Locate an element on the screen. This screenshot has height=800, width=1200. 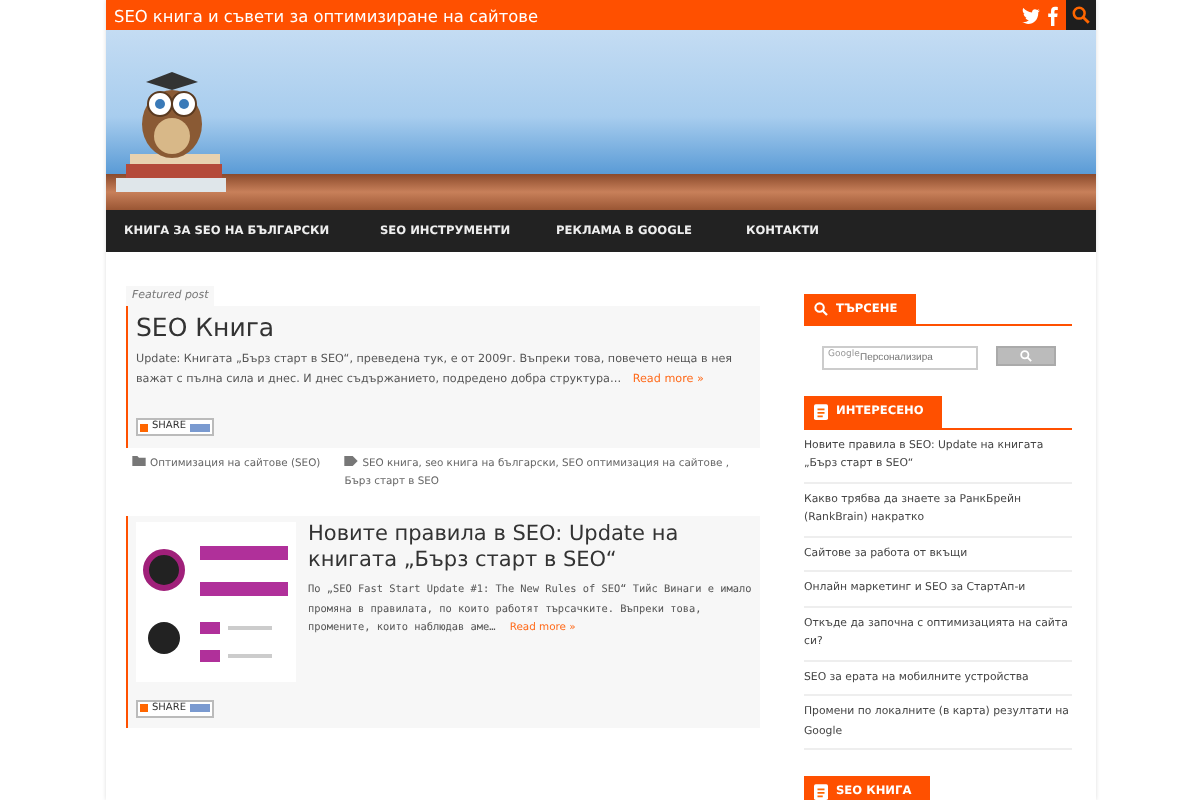
post-title-link: Новите правила в SEO: Update на книгата „Бърз старт в SEO“ is located at coordinates (530, 547).